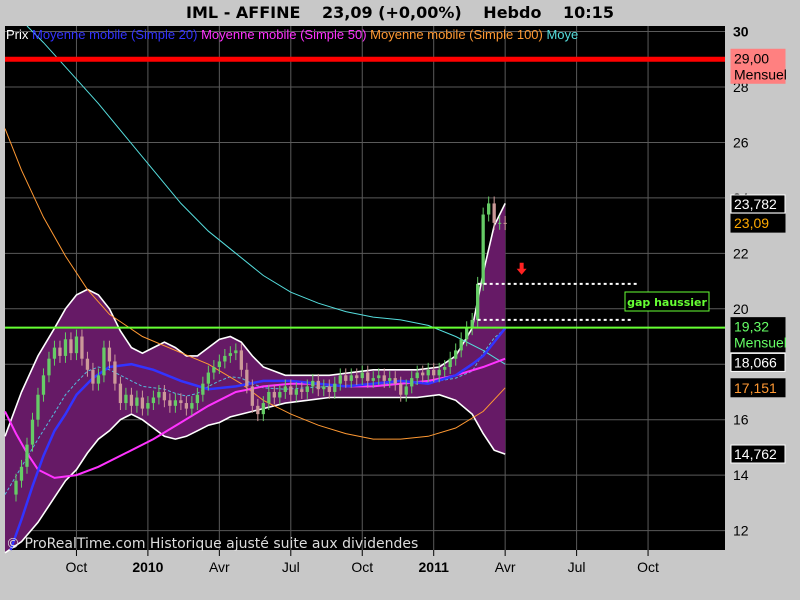 Image resolution: width=800 pixels, height=600 pixels. Describe the element at coordinates (741, 142) in the screenshot. I see `y-tick-label: 26` at that location.